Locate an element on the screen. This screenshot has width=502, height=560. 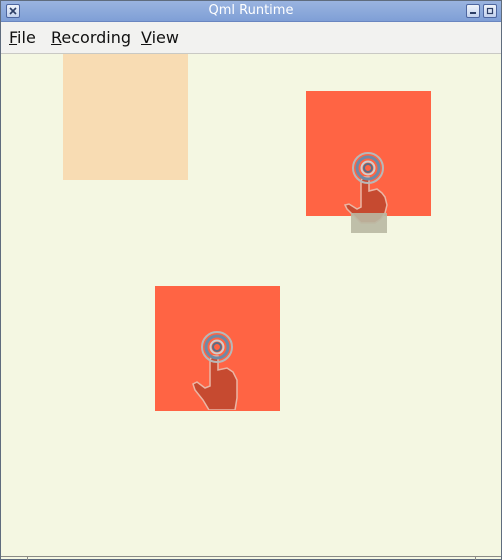
menu-view: View is located at coordinates (160, 38).